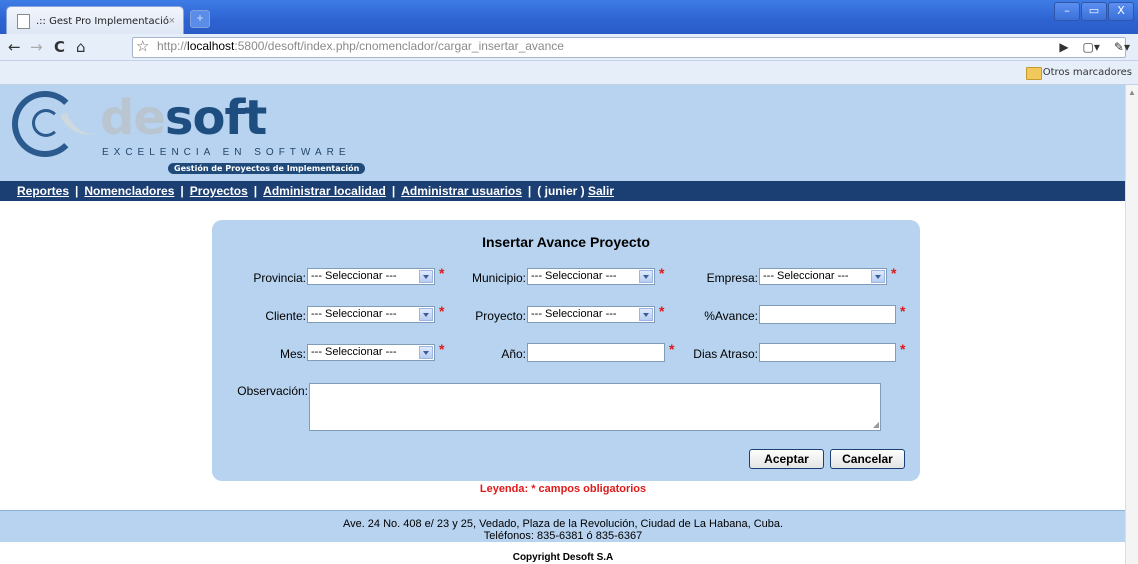 This screenshot has height=564, width=1138. I want to click on home-icon: ⌂, so click(81, 47).